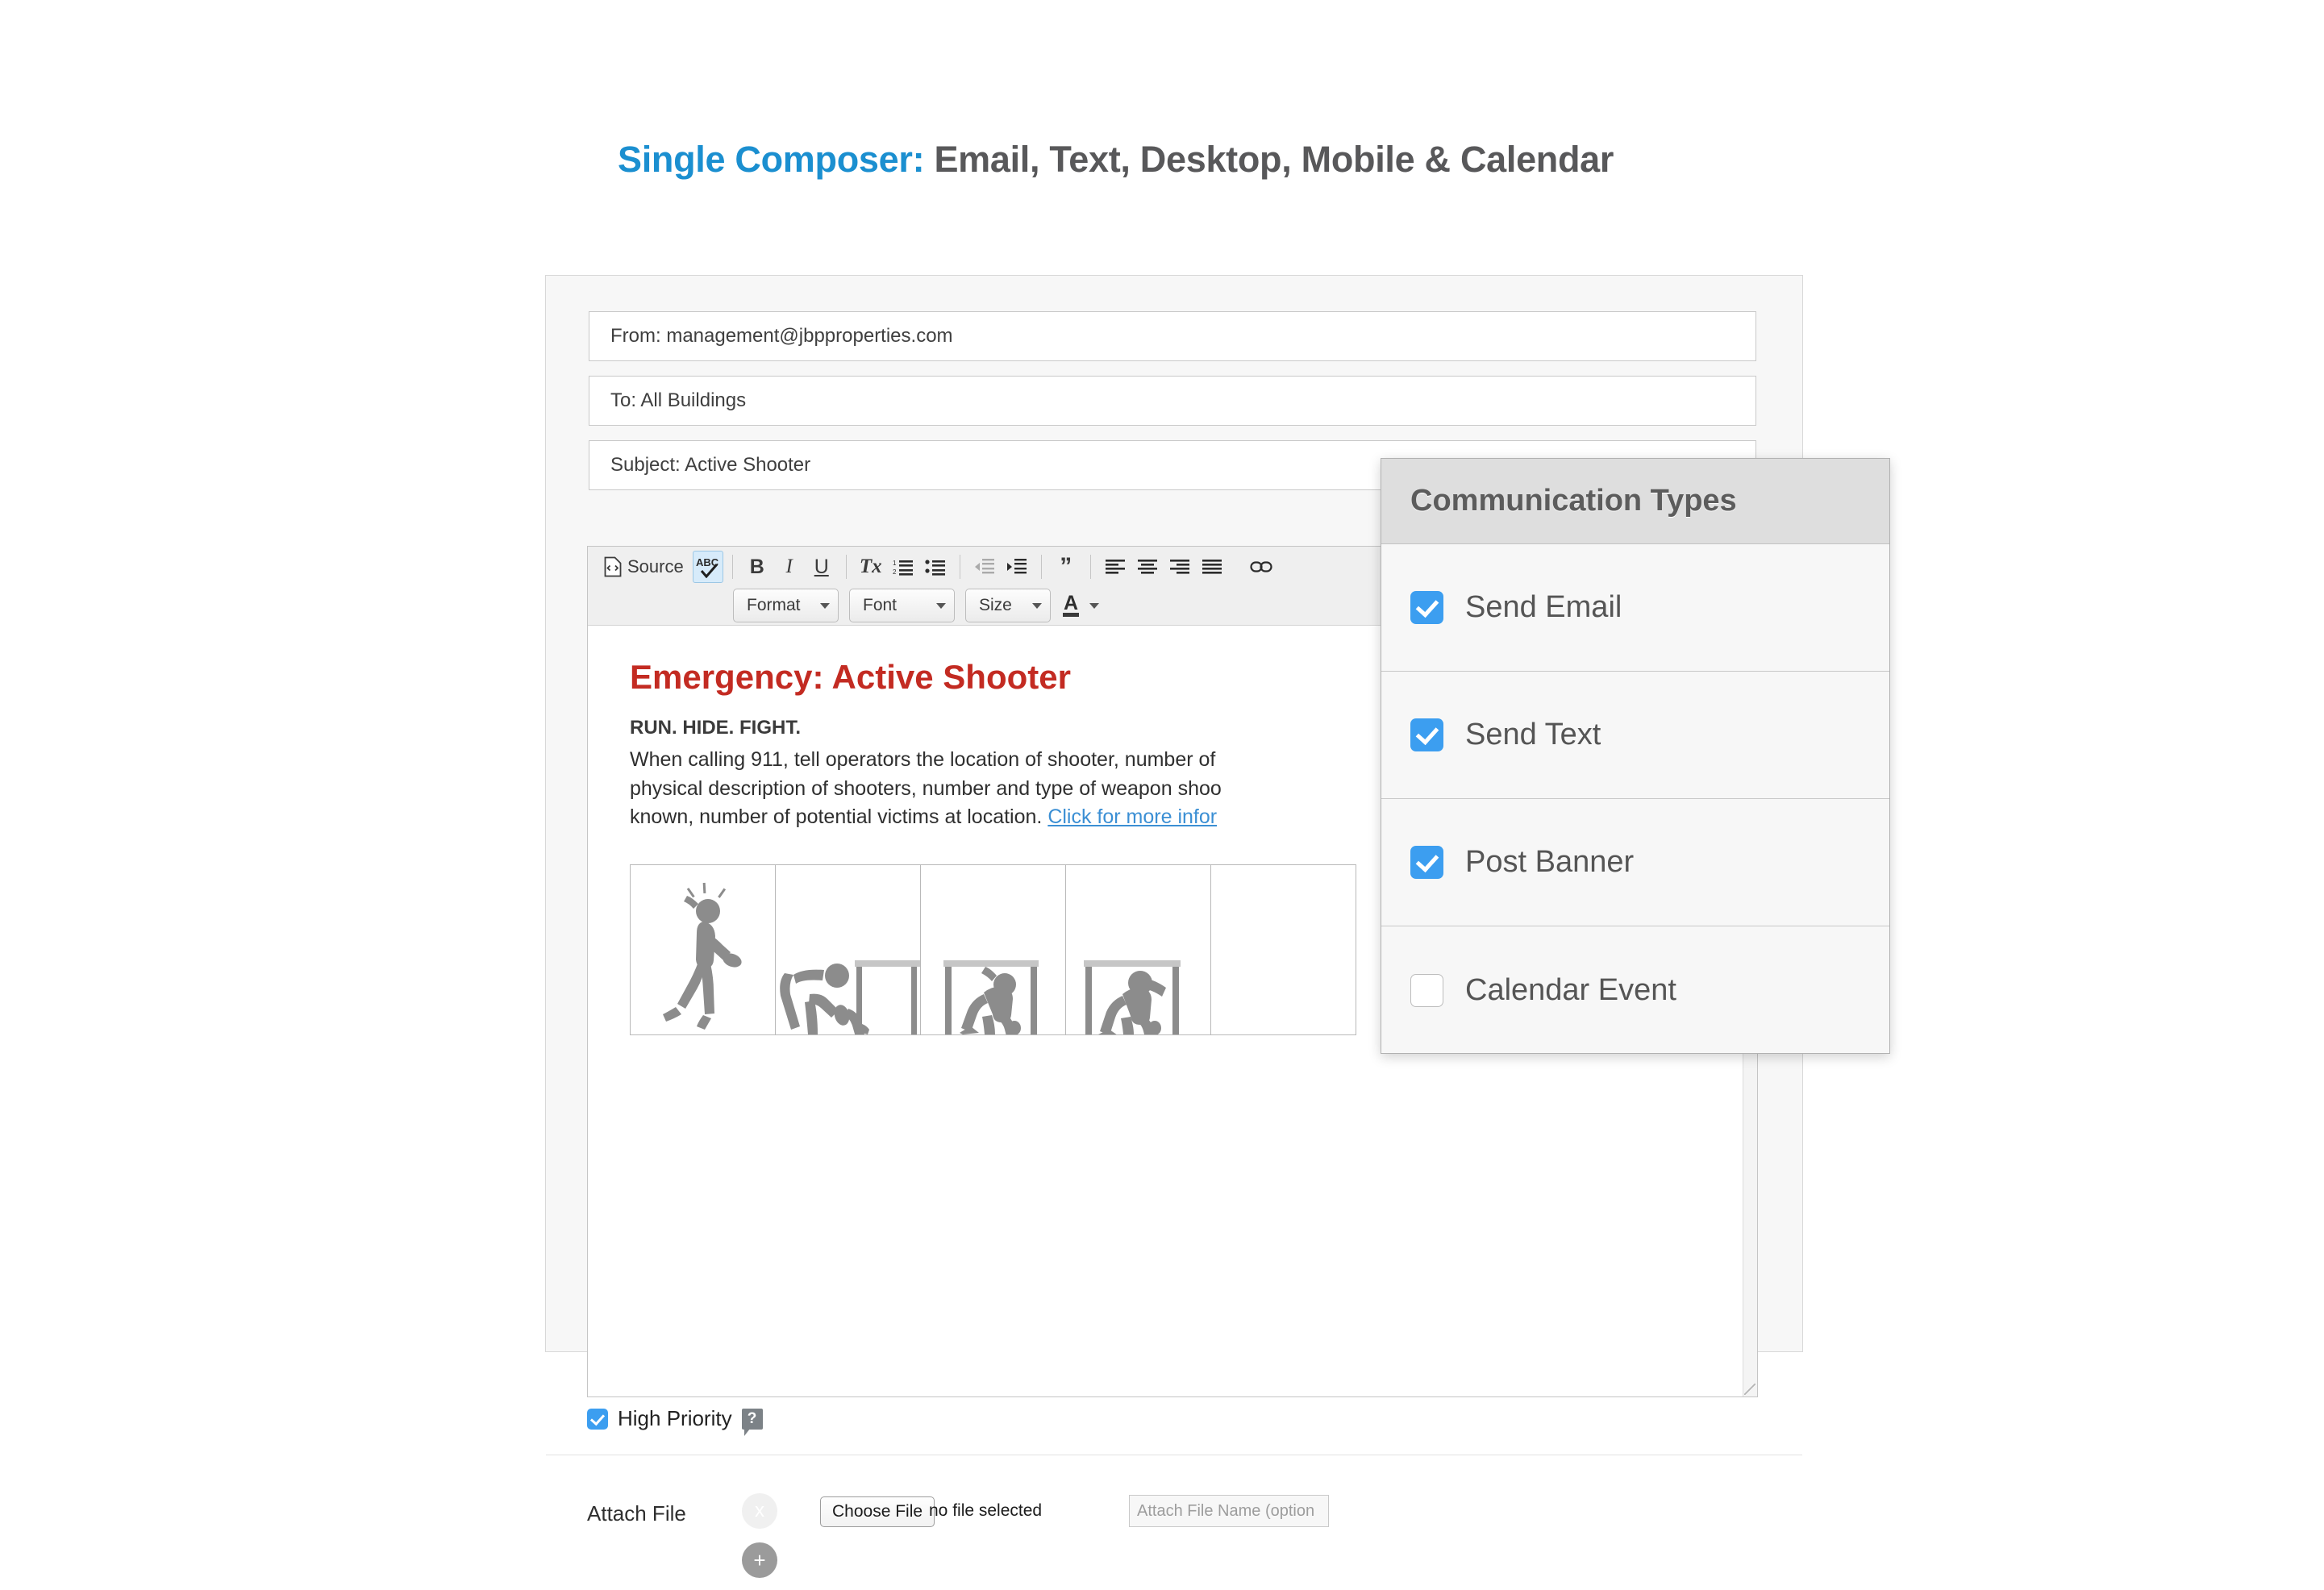 This screenshot has width=2324, height=1590. What do you see at coordinates (597, 1419) in the screenshot?
I see `high-priority-checkbox` at bounding box center [597, 1419].